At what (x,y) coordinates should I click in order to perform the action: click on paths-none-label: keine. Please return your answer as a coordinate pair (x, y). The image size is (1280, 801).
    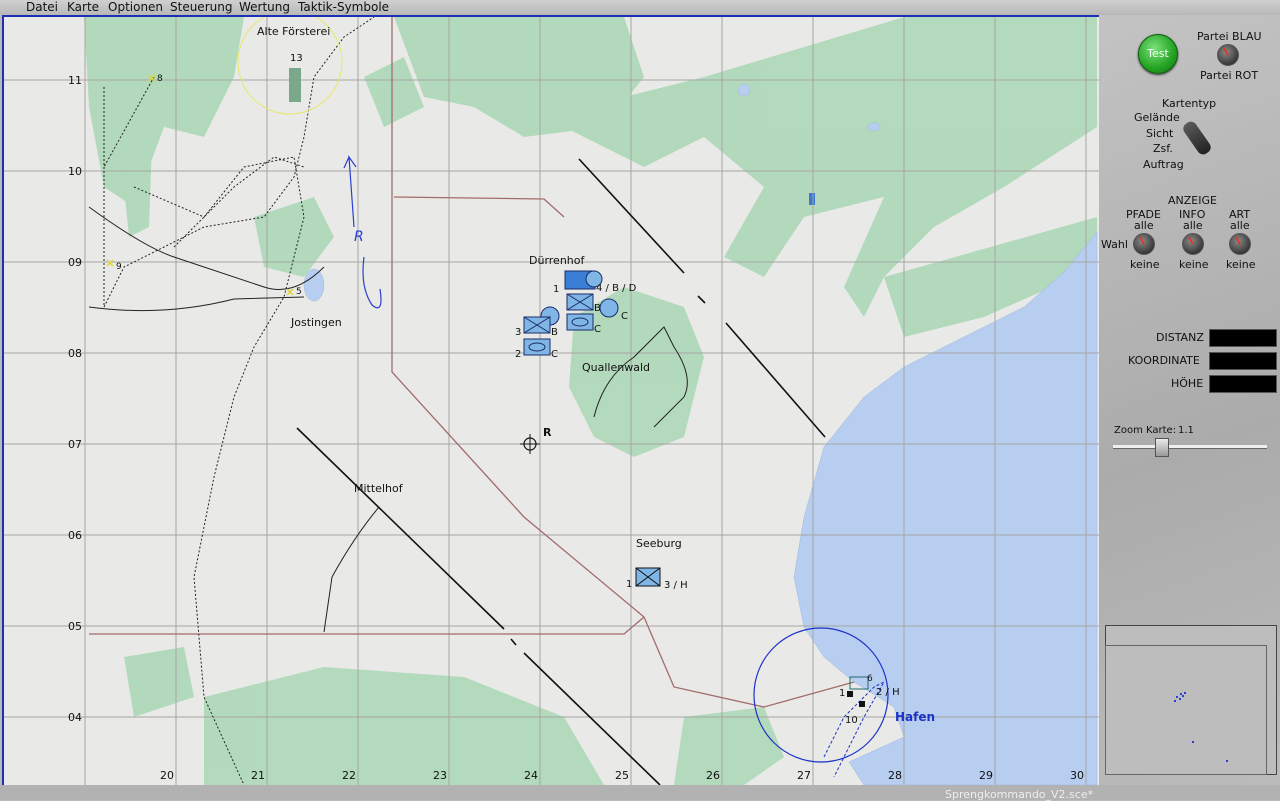
    Looking at the image, I should click on (1145, 264).